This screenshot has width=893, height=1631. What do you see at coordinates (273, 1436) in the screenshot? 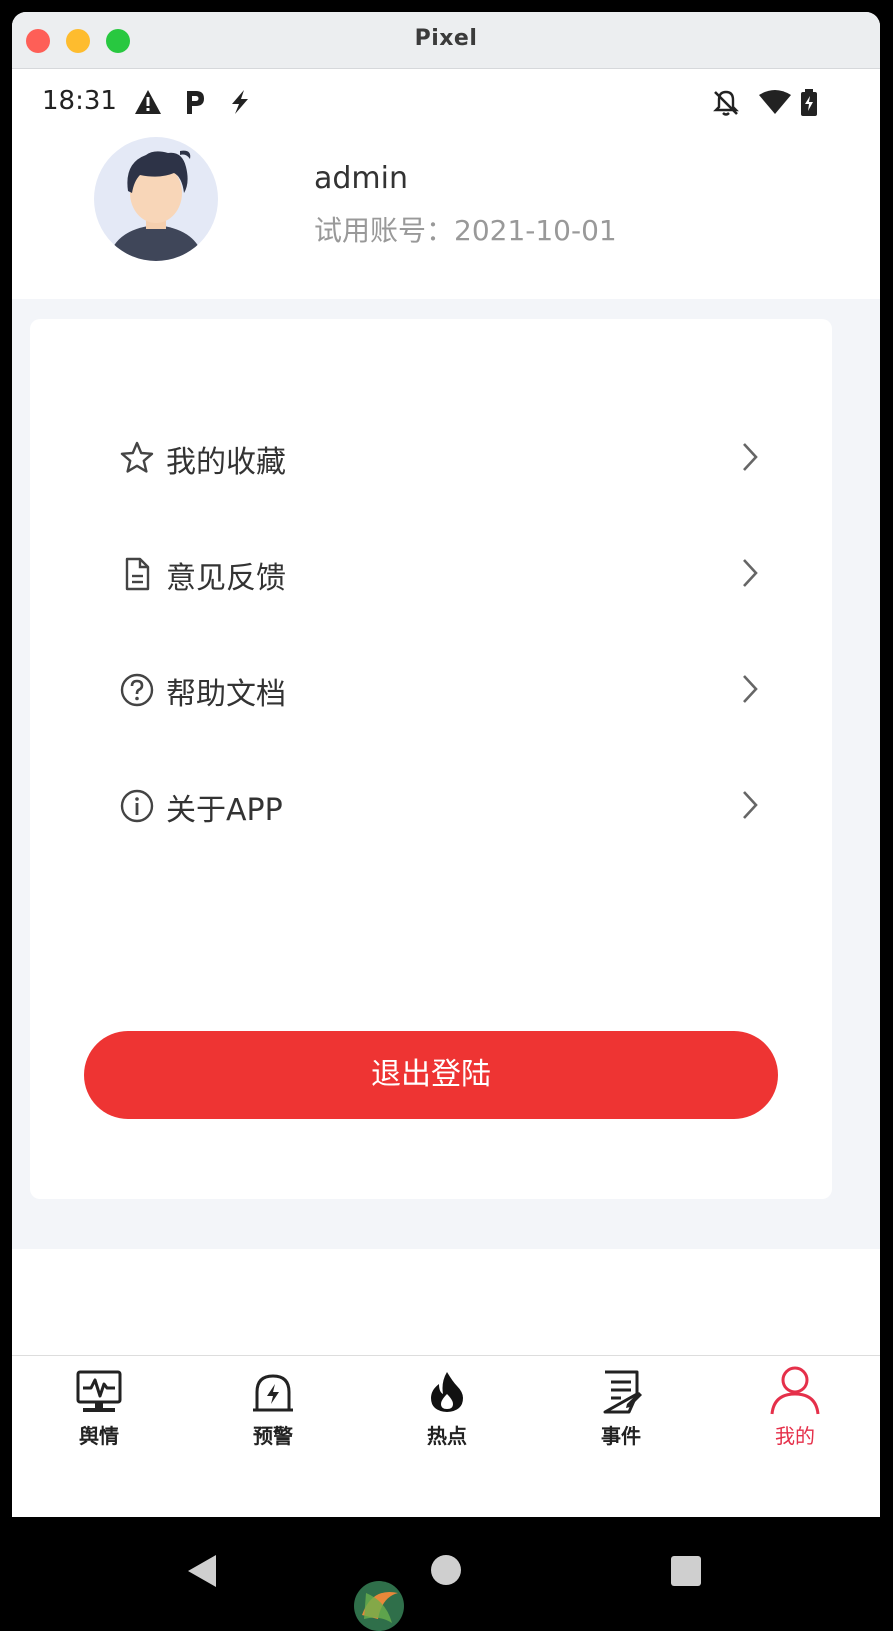
I see `tab-label-alert: 预警` at bounding box center [273, 1436].